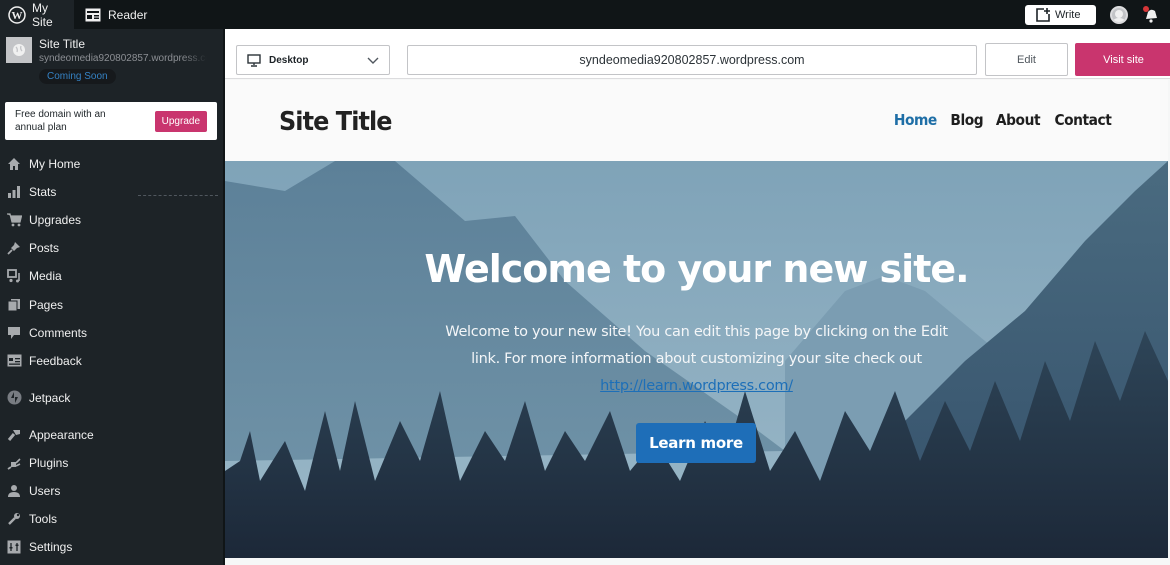  I want to click on hero-title: Welcome to your new site., so click(696, 269).